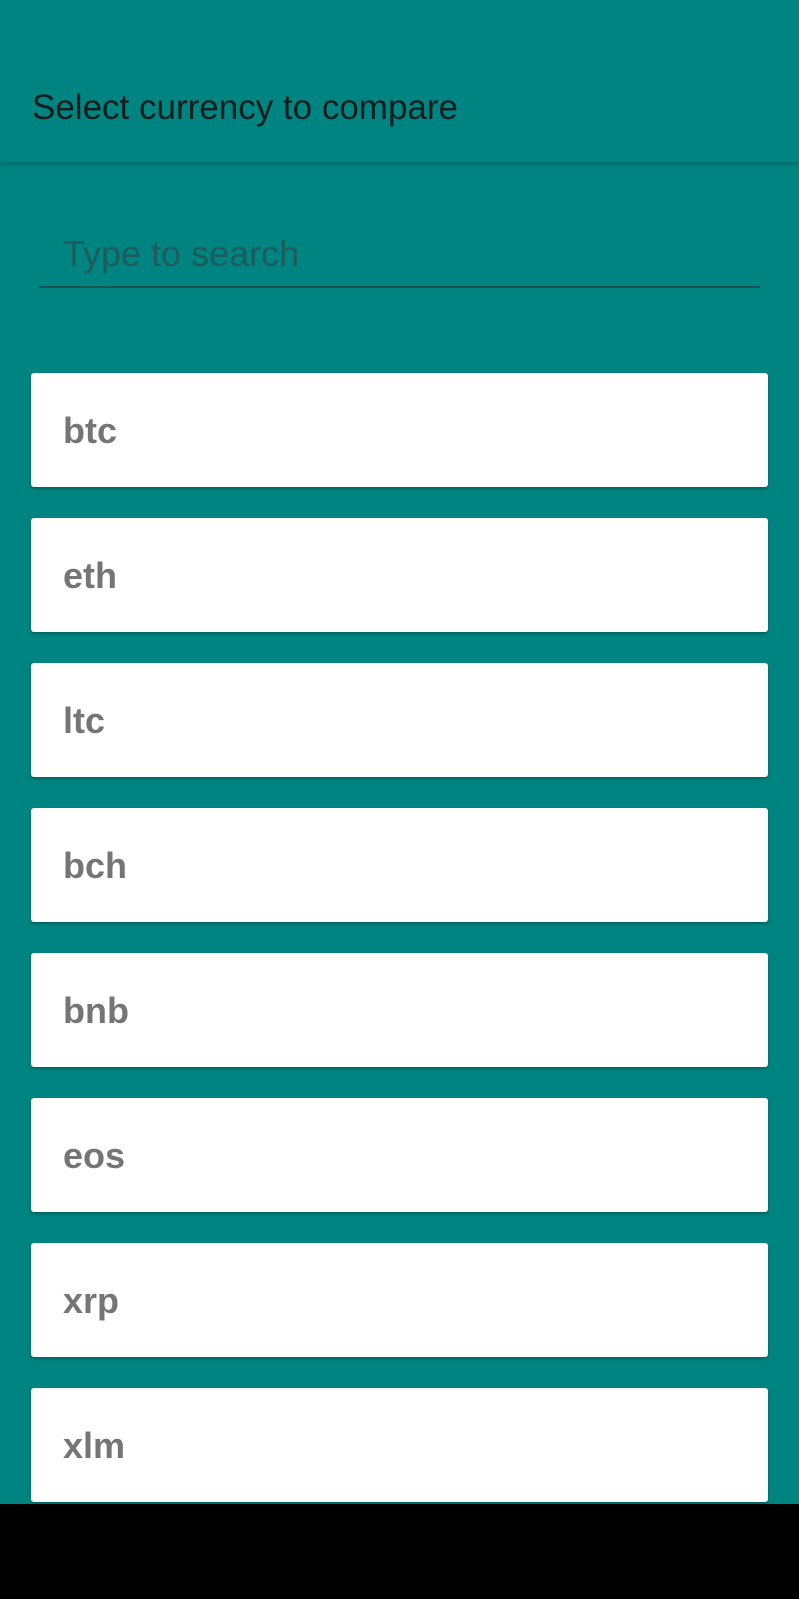 The width and height of the screenshot is (799, 1599). Describe the element at coordinates (399, 865) in the screenshot. I see `list-item-bch: bch` at that location.